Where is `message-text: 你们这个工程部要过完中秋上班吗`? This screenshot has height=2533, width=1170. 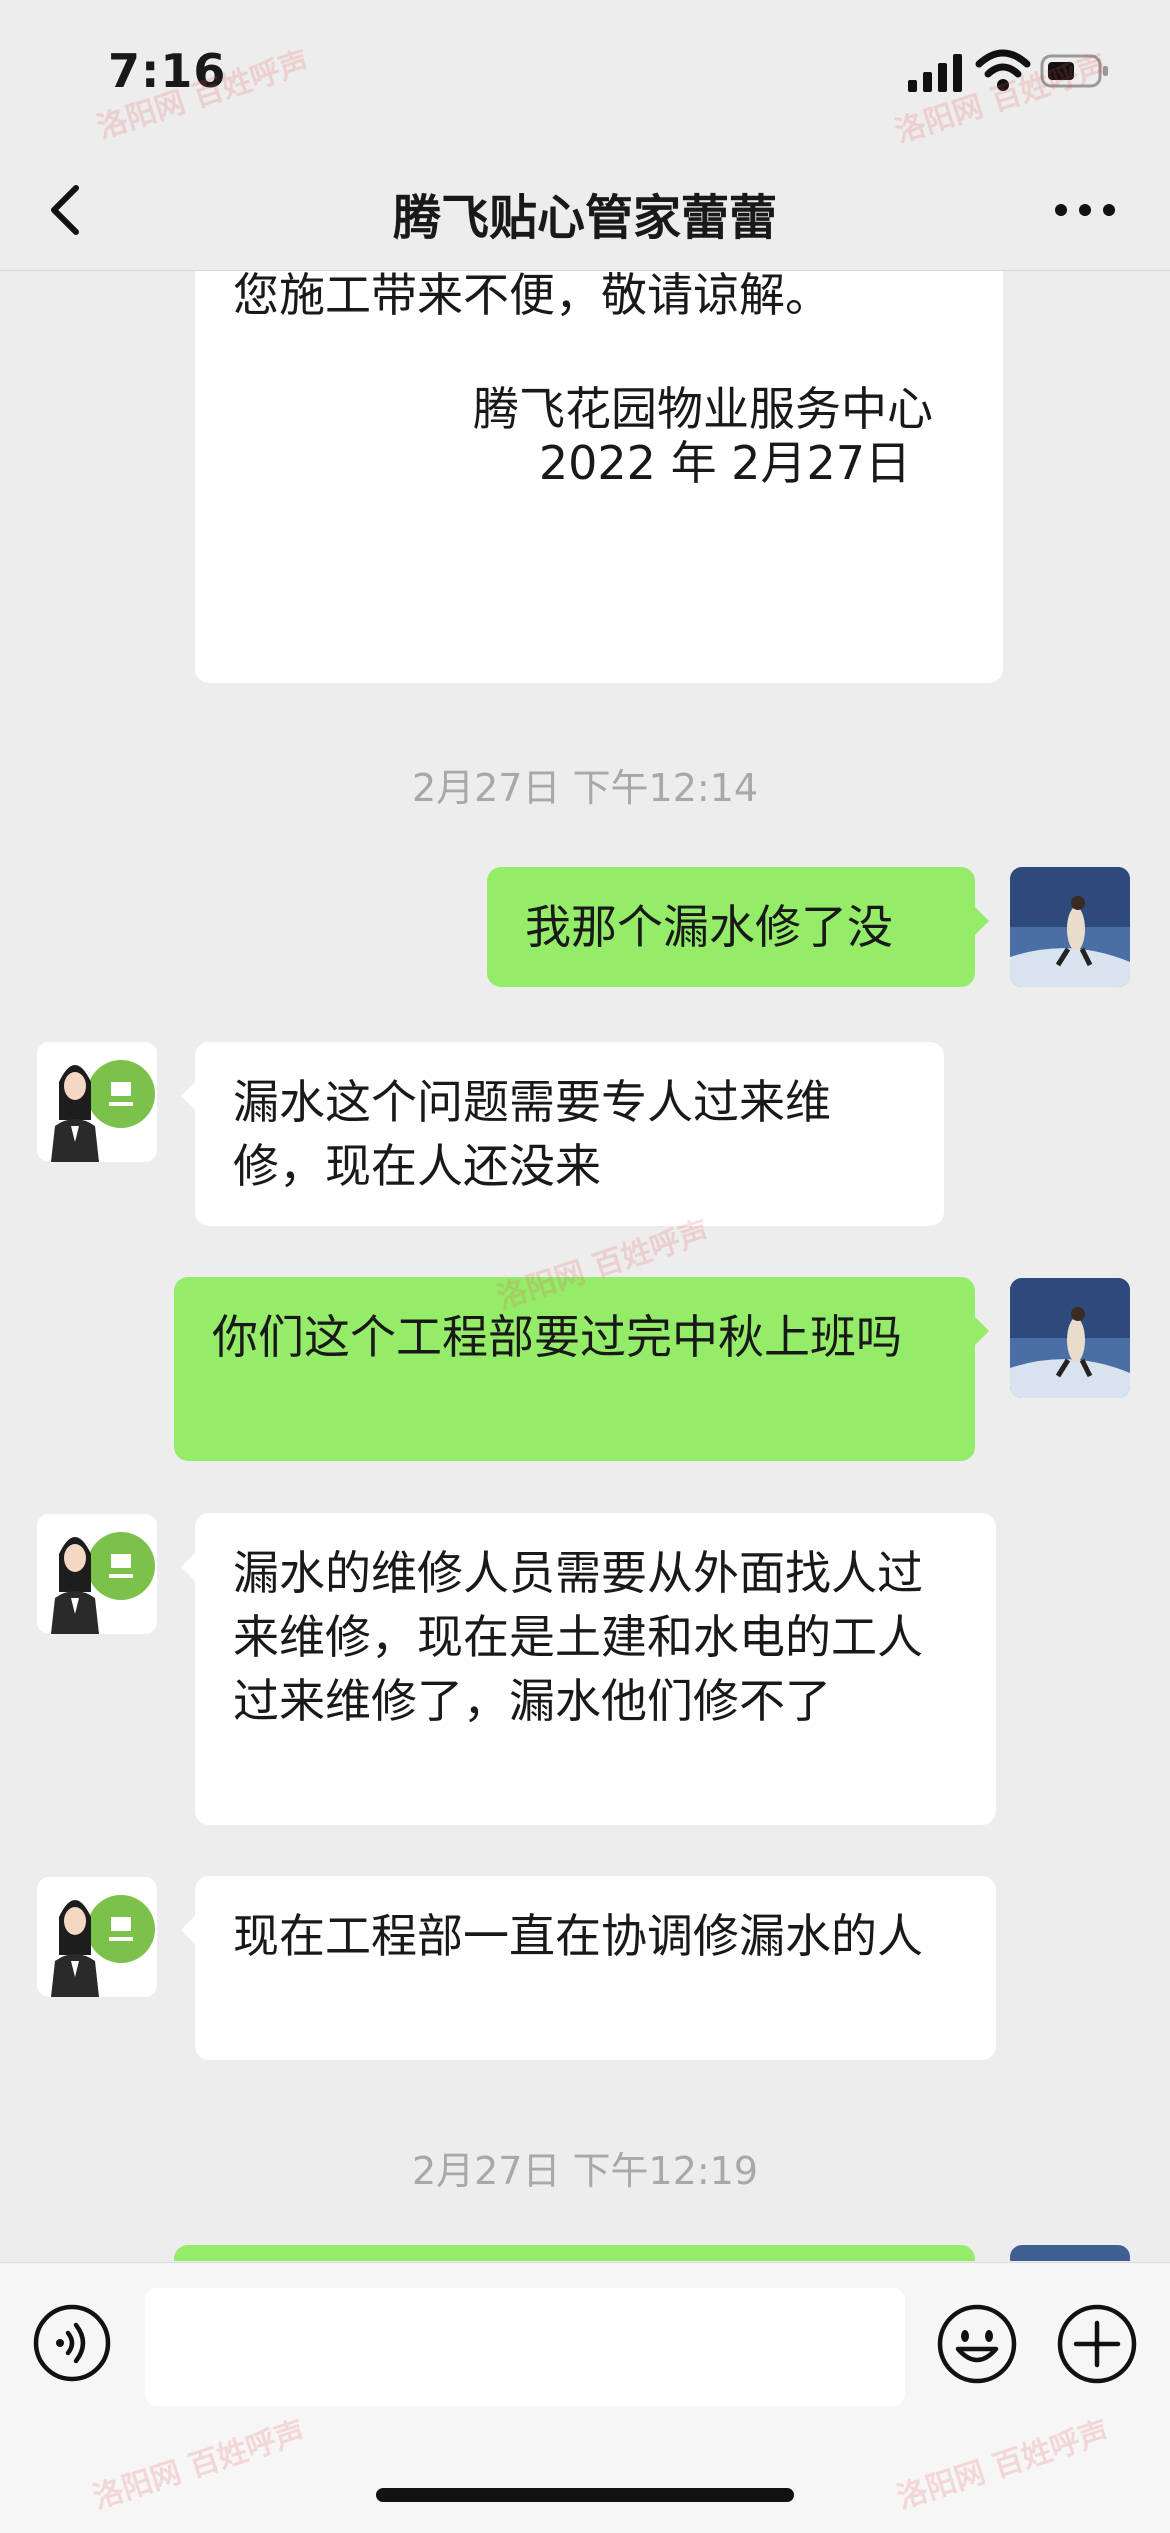
message-text: 你们这个工程部要过完中秋上班吗 is located at coordinates (557, 1337).